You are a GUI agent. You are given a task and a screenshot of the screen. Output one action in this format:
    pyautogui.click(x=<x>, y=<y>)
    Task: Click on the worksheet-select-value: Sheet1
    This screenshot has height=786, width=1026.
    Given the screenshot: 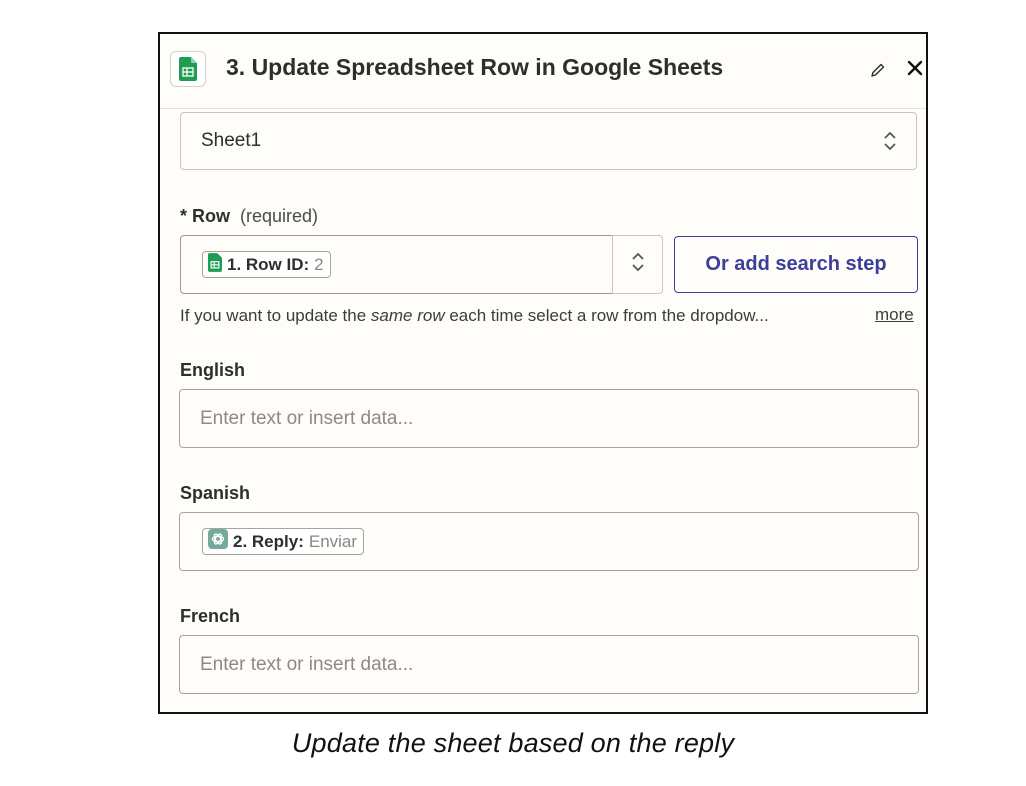 What is the action you would take?
    pyautogui.click(x=231, y=140)
    